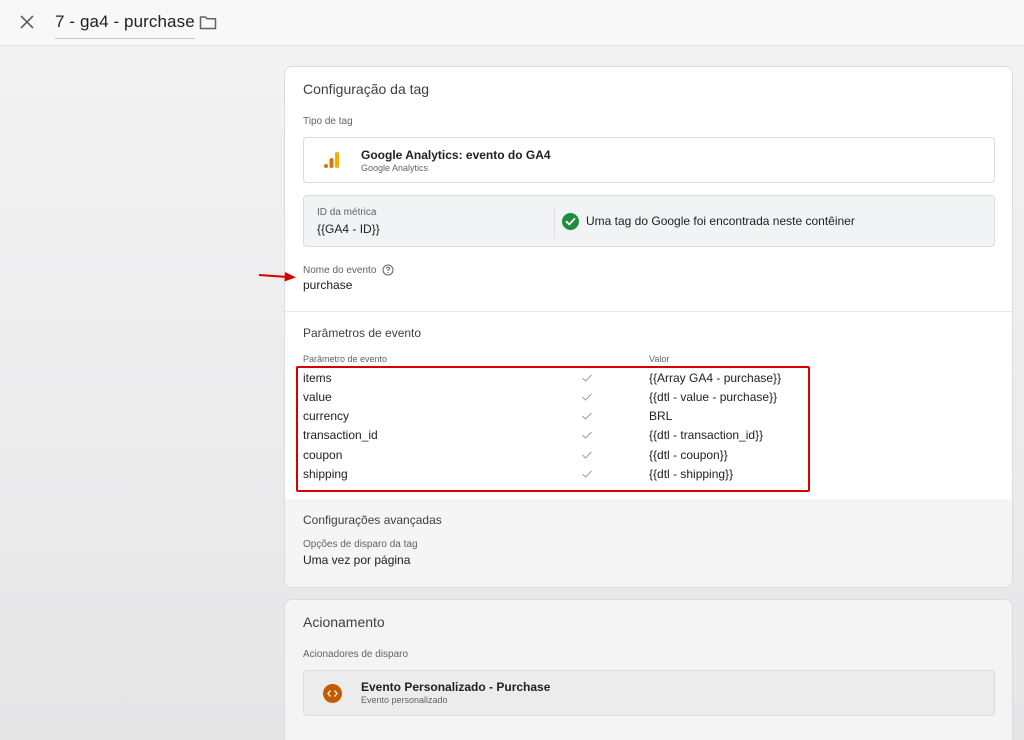 The height and width of the screenshot is (740, 1024). I want to click on param-value: {{dtl - transaction_id}}, so click(706, 435).